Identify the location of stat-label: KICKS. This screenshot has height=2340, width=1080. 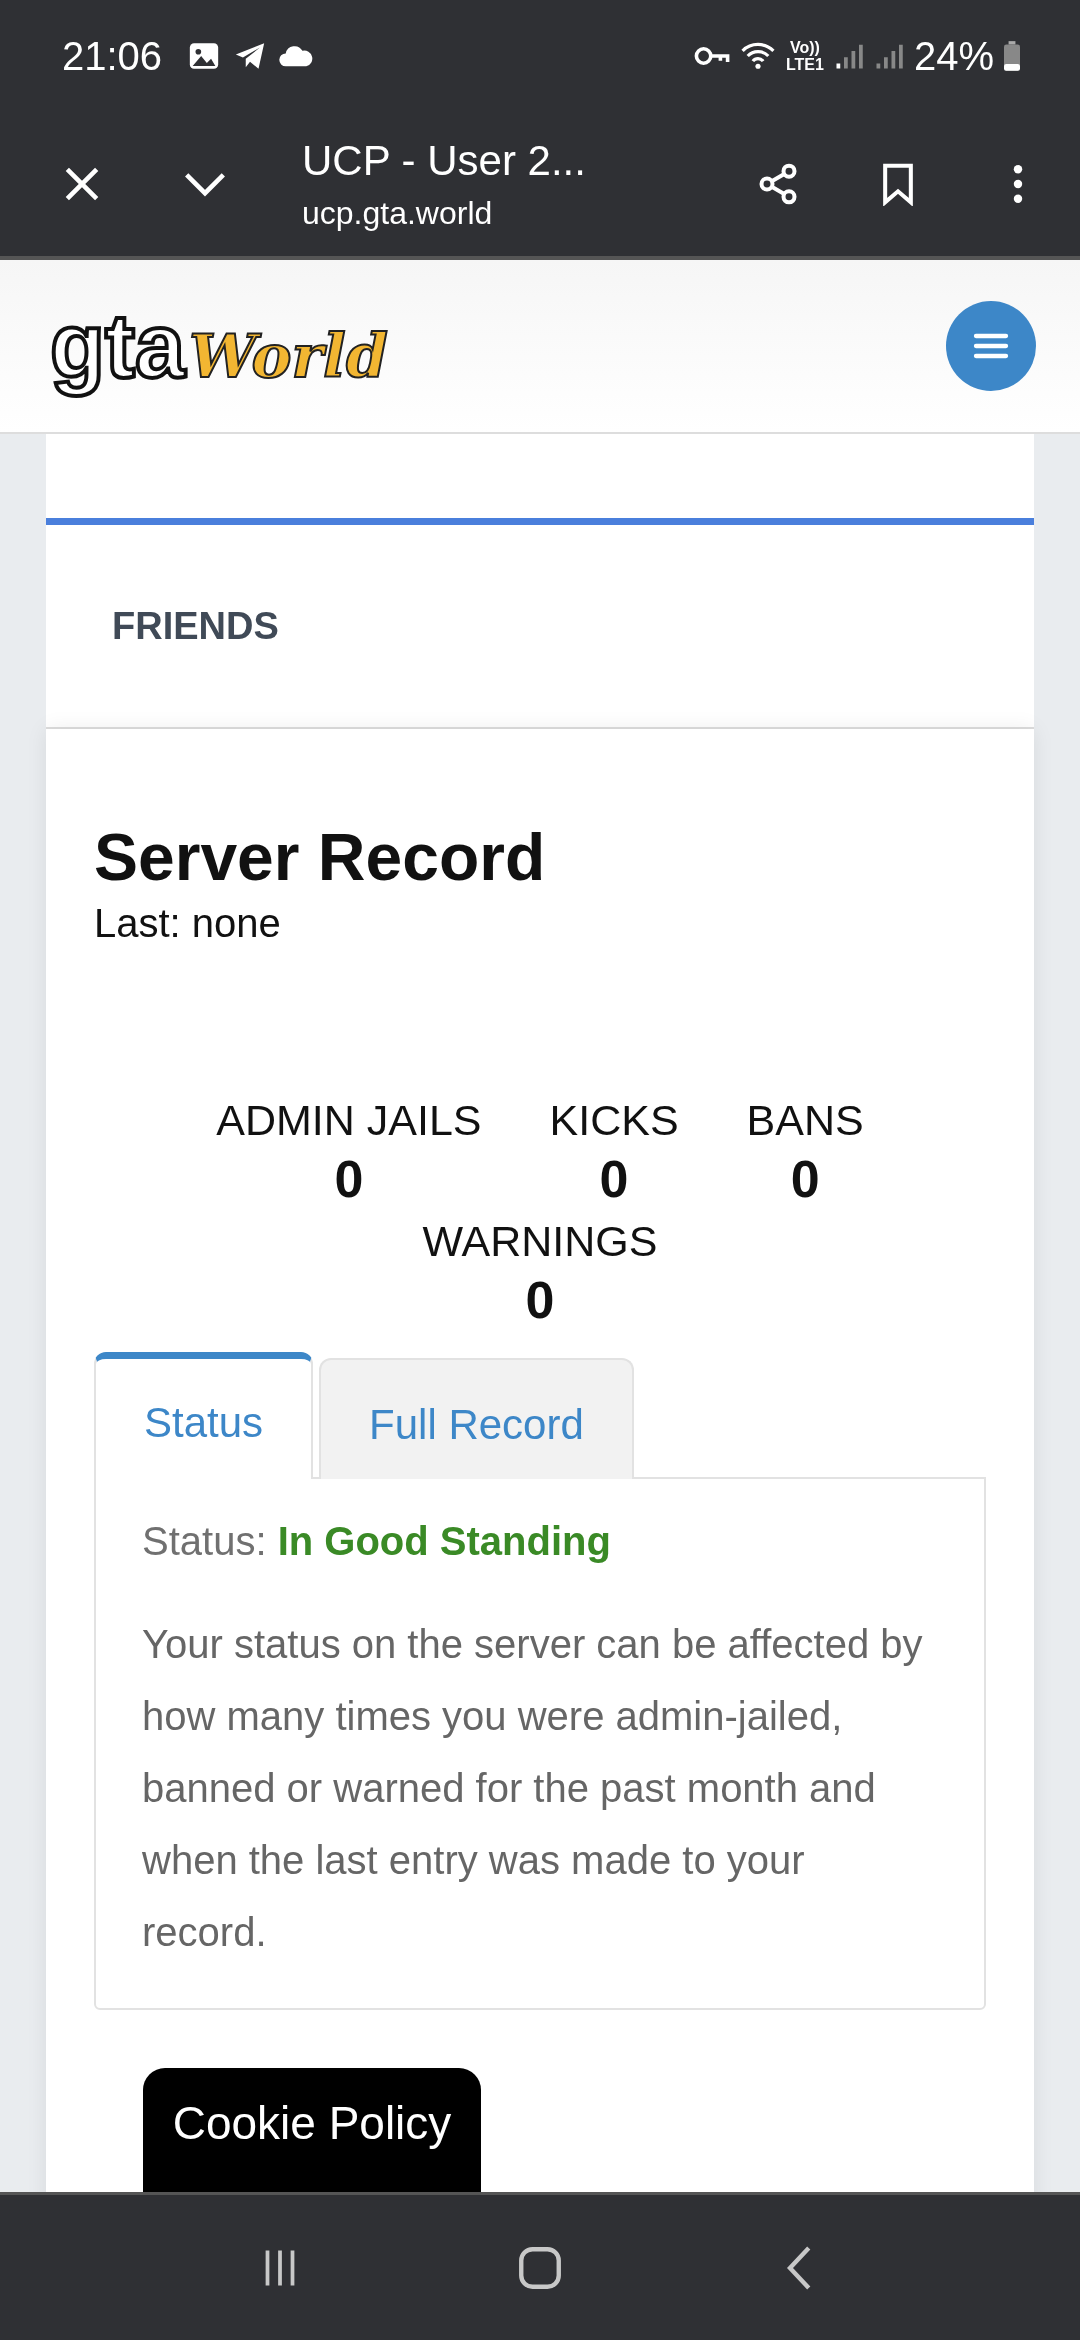
(614, 1120).